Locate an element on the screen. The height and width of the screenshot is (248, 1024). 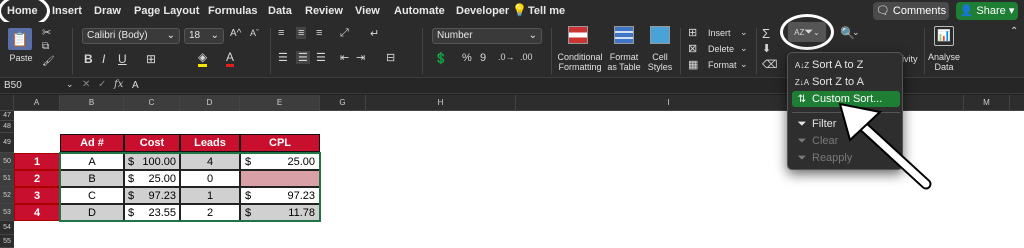
delete-cells-icon: ⊠ is located at coordinates (692, 48).